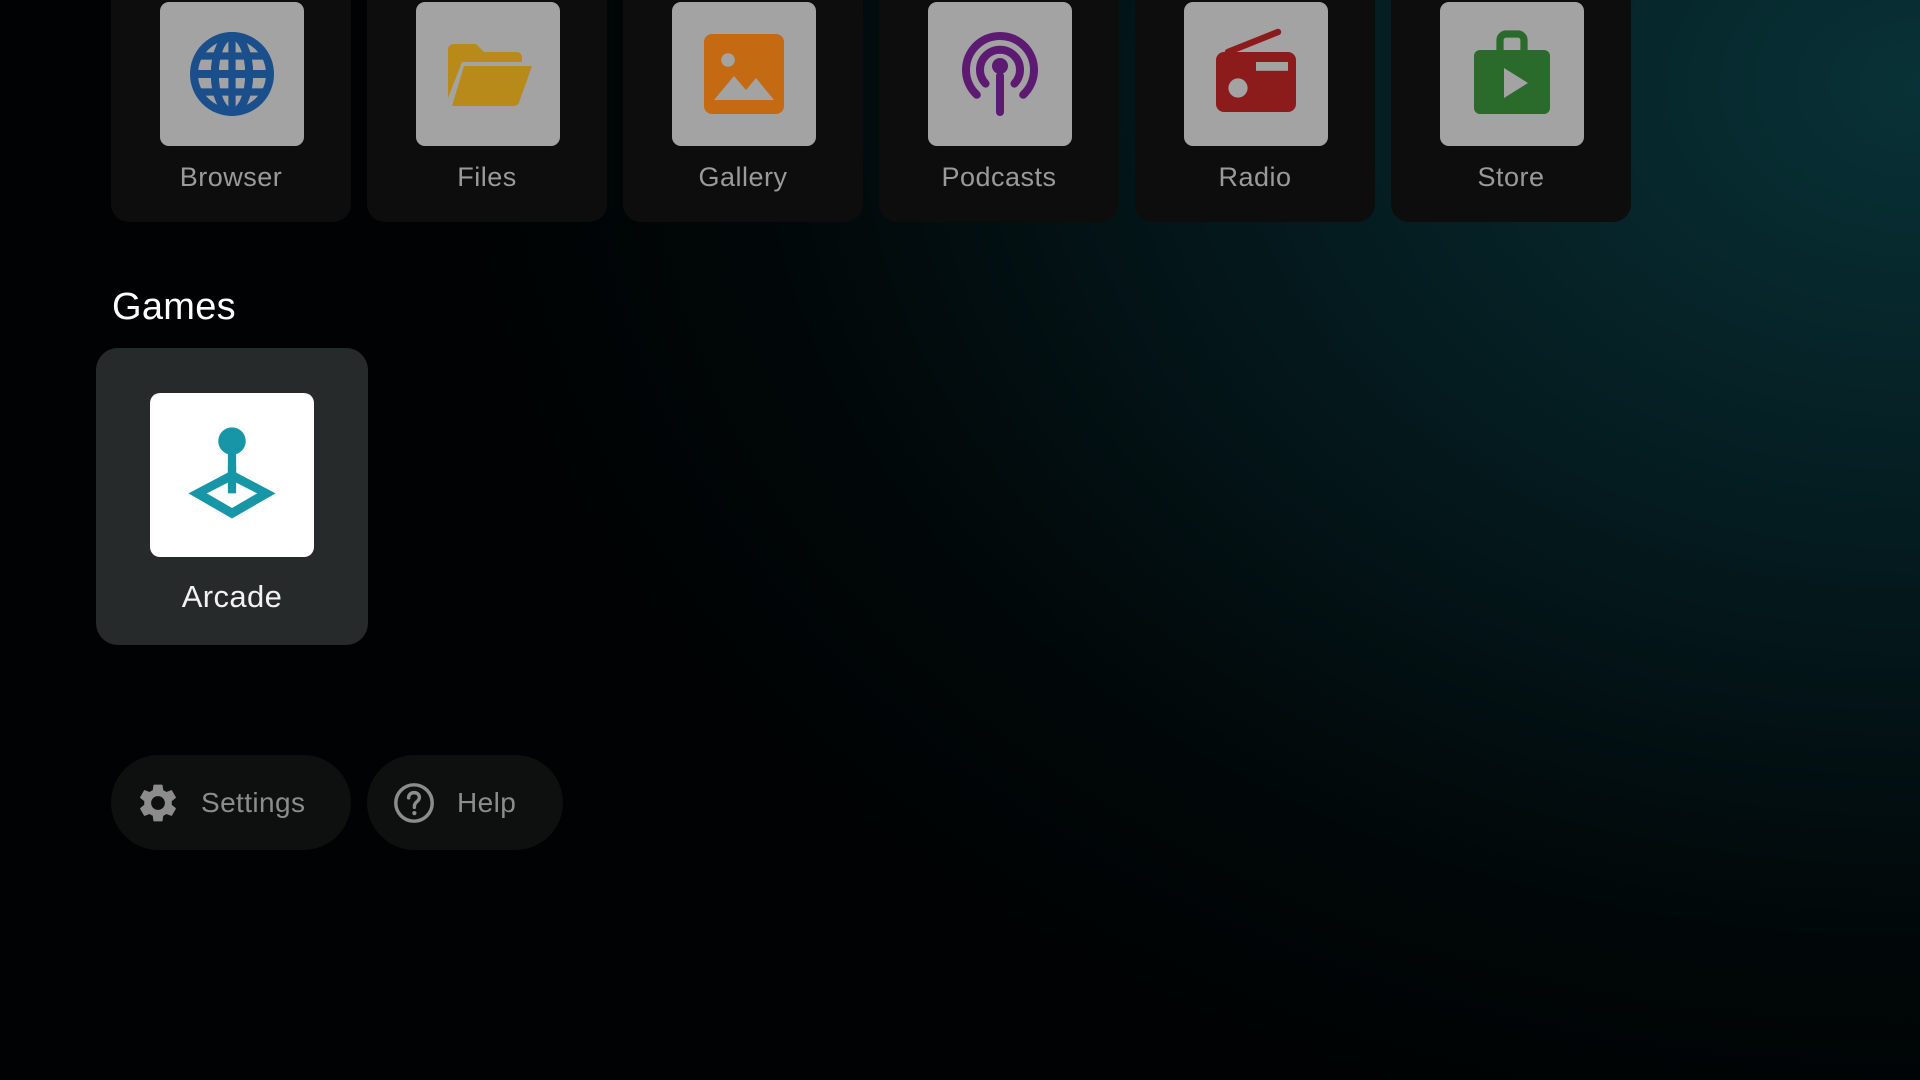 The width and height of the screenshot is (1920, 1080). What do you see at coordinates (158, 803) in the screenshot?
I see `gear-icon` at bounding box center [158, 803].